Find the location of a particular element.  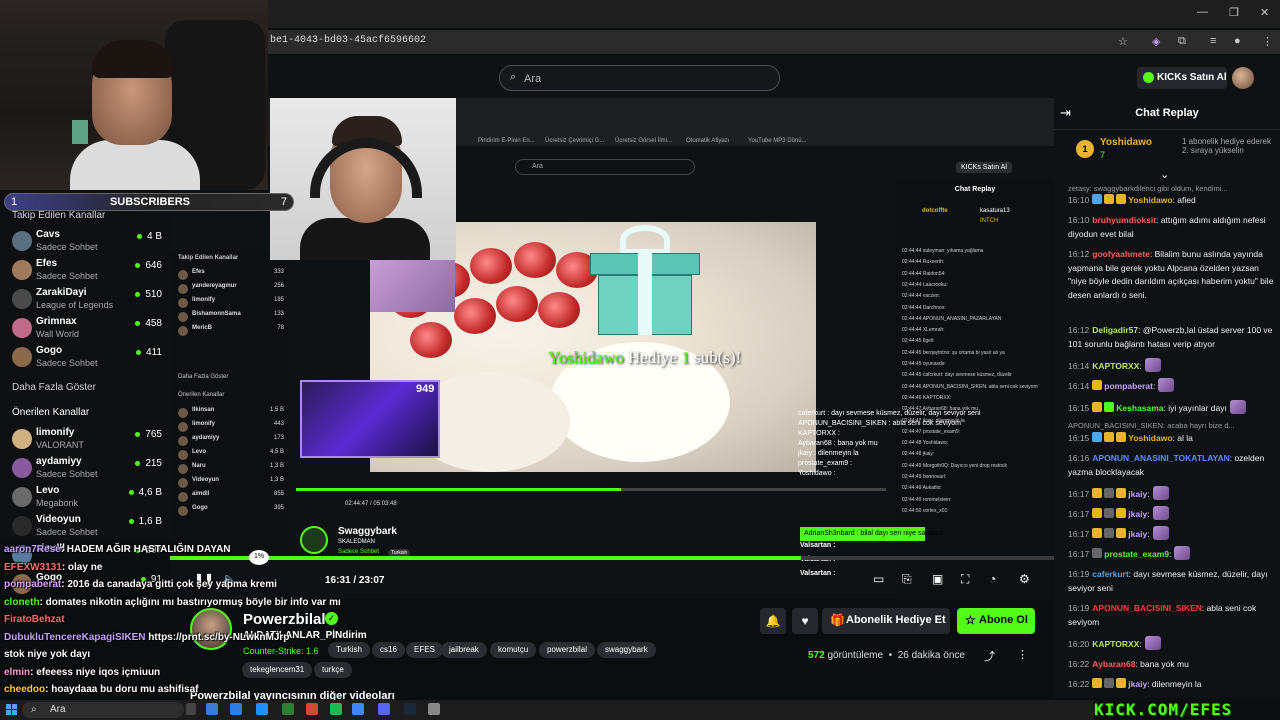

steam-icon is located at coordinates (410, 709).